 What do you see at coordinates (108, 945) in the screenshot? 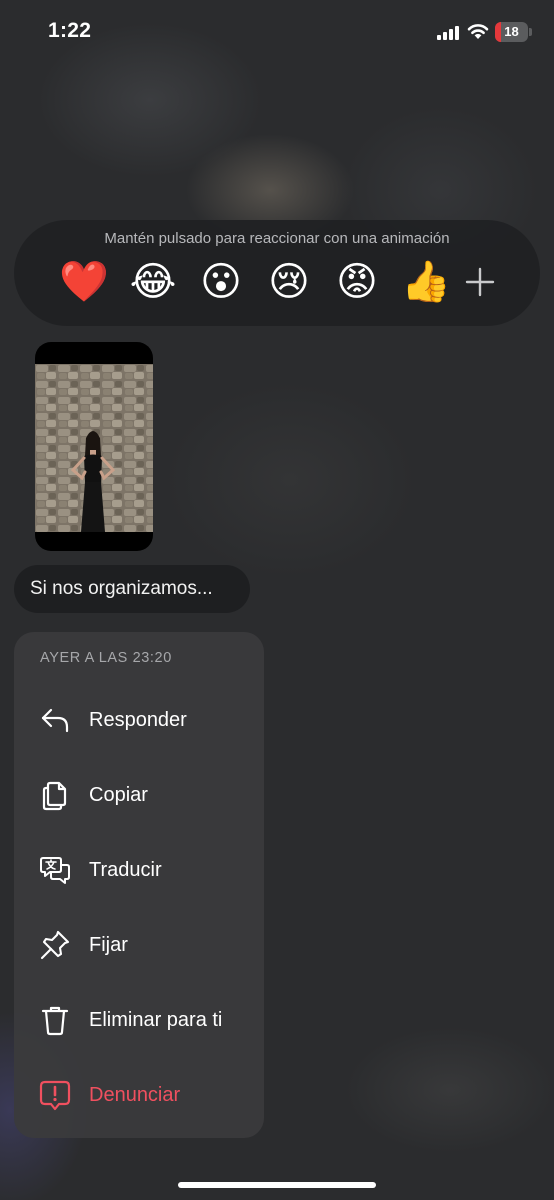
I see `menu-item-label: Fijar` at bounding box center [108, 945].